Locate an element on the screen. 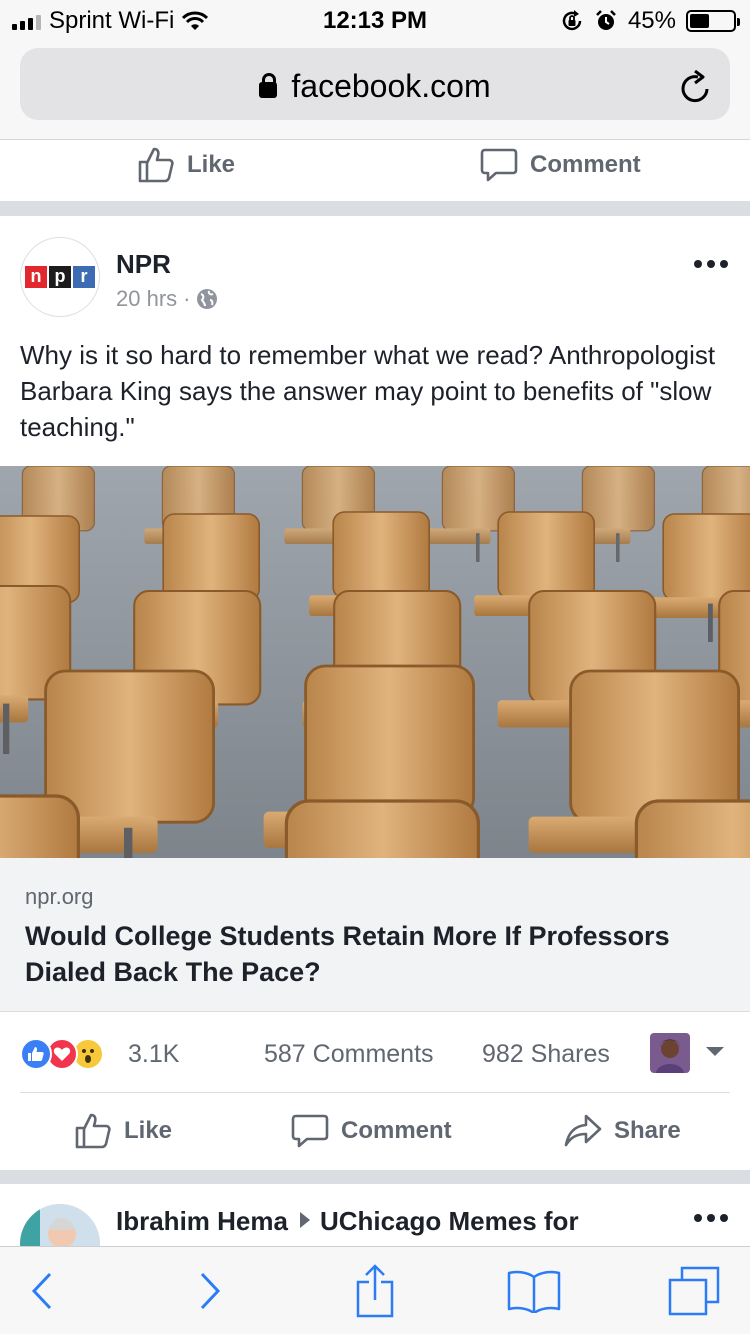 The image size is (750, 1334). back-button is located at coordinates (42, 1291).